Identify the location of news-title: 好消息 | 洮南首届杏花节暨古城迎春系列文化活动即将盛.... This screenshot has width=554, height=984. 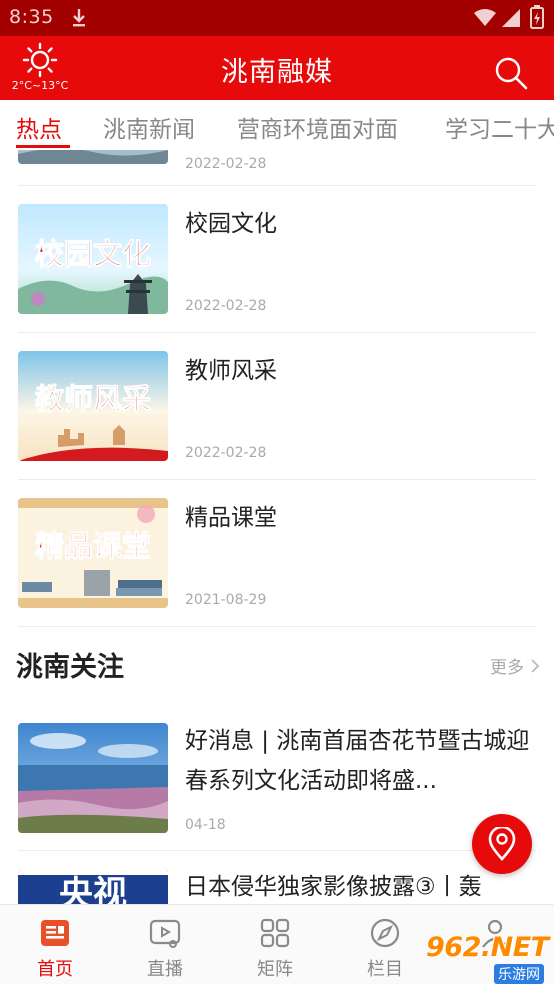
(357, 761).